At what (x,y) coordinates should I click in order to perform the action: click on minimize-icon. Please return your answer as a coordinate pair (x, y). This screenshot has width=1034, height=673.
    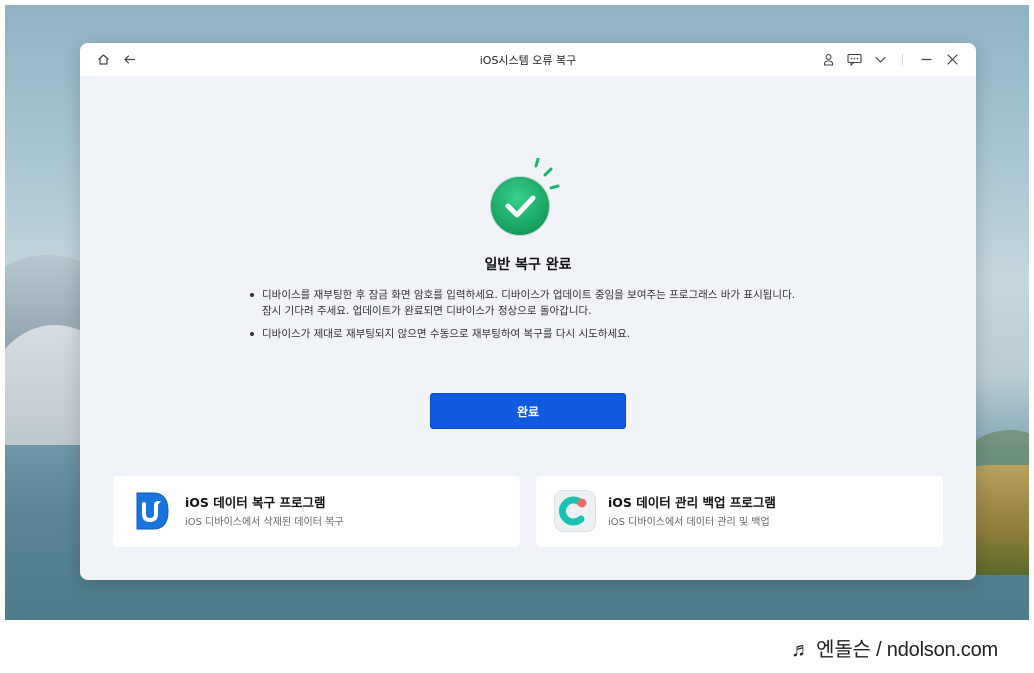
    Looking at the image, I should click on (926, 59).